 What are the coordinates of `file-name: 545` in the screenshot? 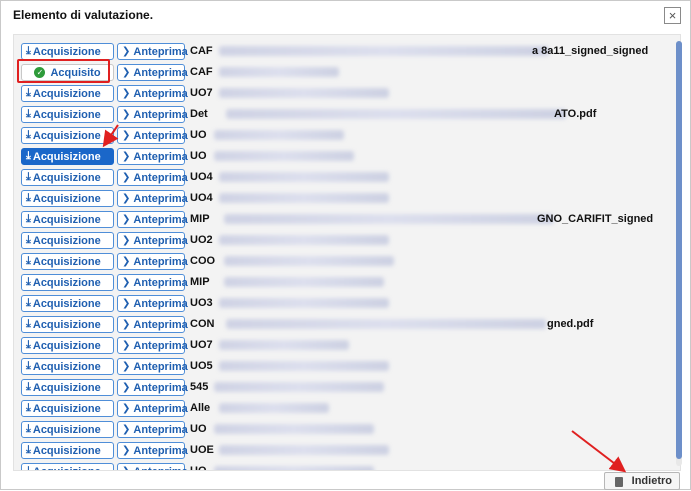 It's located at (199, 387).